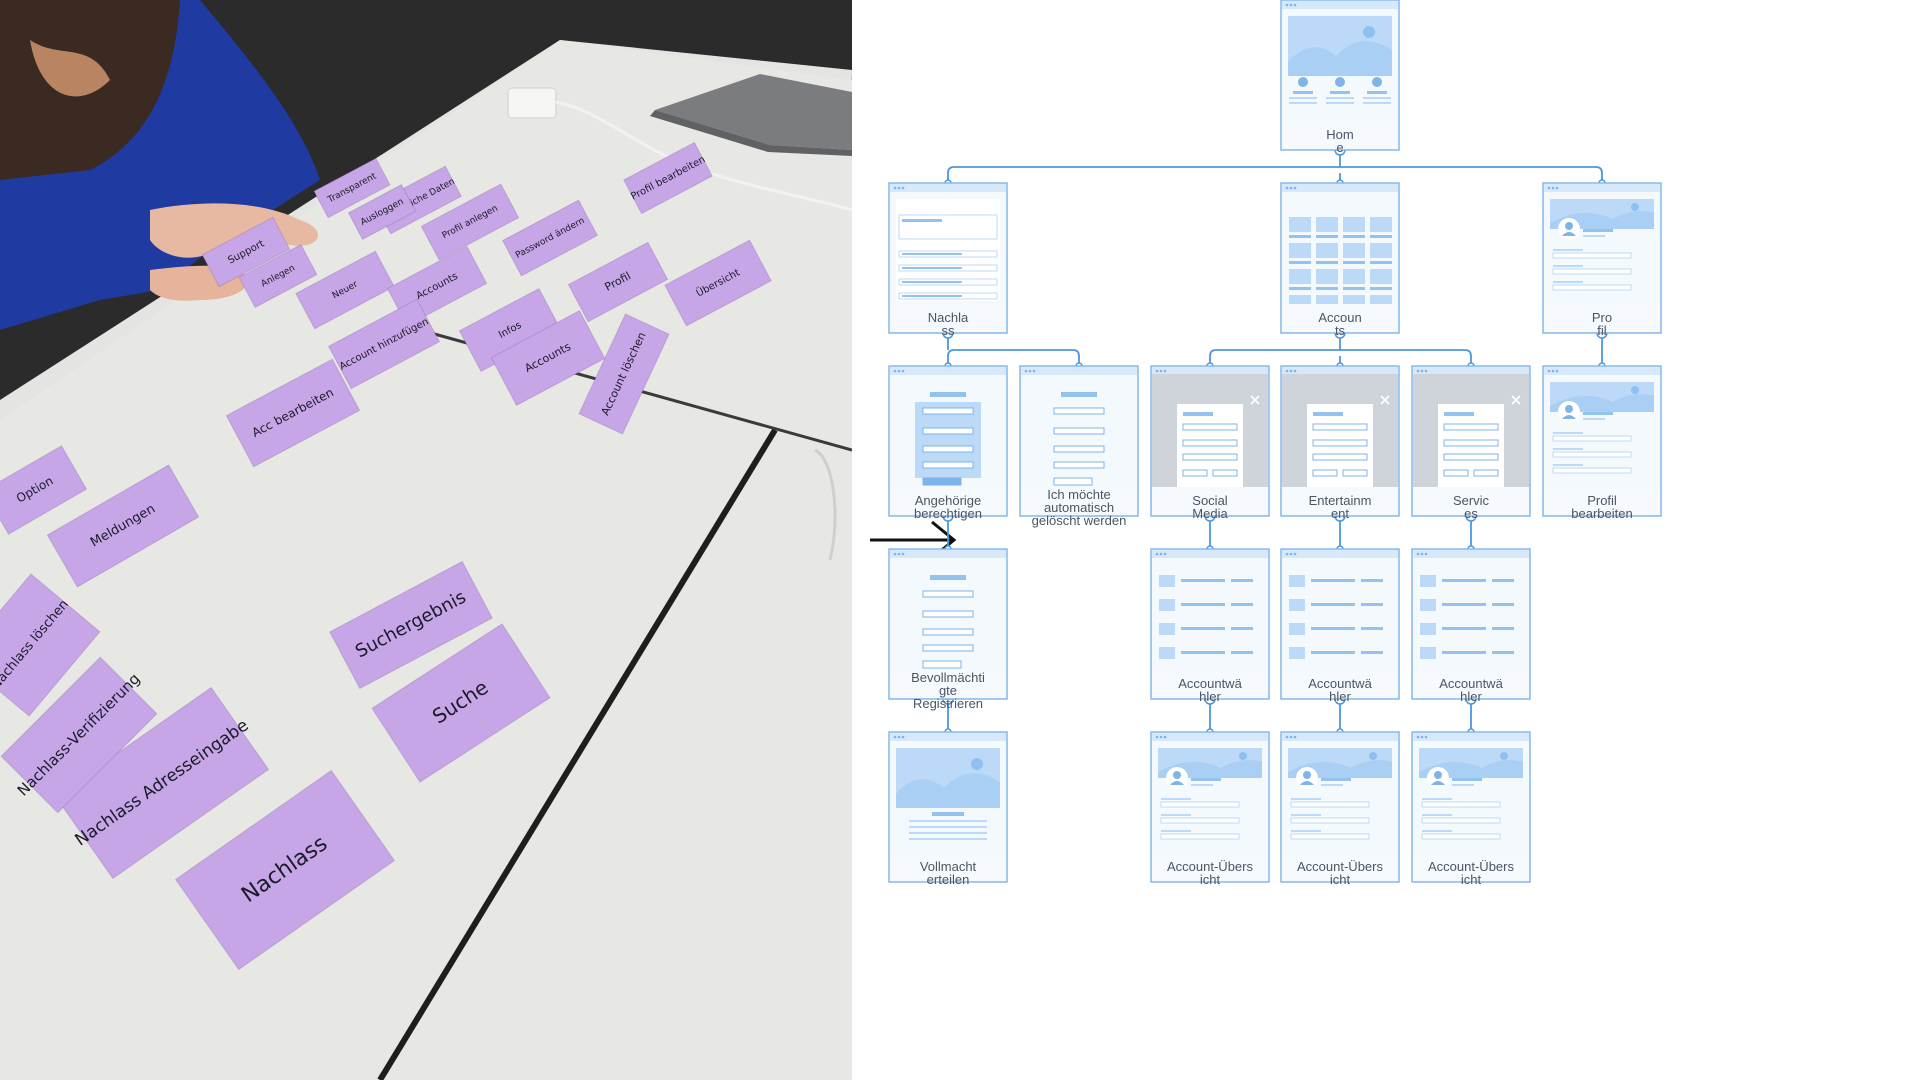  Describe the element at coordinates (1079, 446) in the screenshot. I see `sitemap-card-loeschen: Ich möchteautomatischgelöscht werden` at that location.